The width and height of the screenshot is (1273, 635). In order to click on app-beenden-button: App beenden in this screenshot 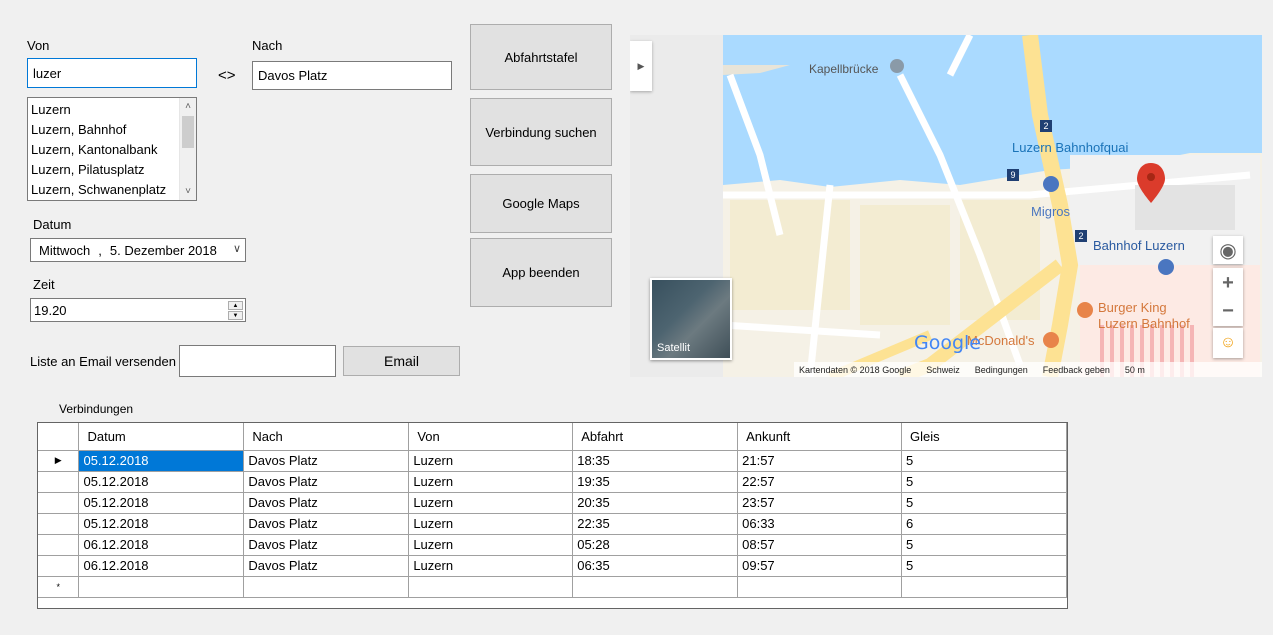, I will do `click(541, 272)`.